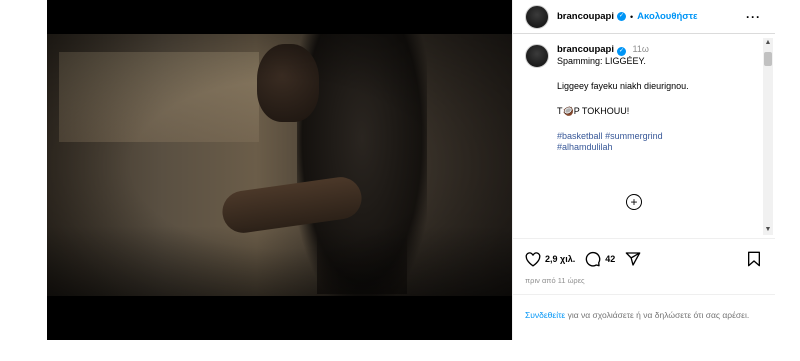 Image resolution: width=800 pixels, height=361 pixels. I want to click on post-header: brancoupapi ✓ • Ακολουθήστε ···, so click(644, 17).